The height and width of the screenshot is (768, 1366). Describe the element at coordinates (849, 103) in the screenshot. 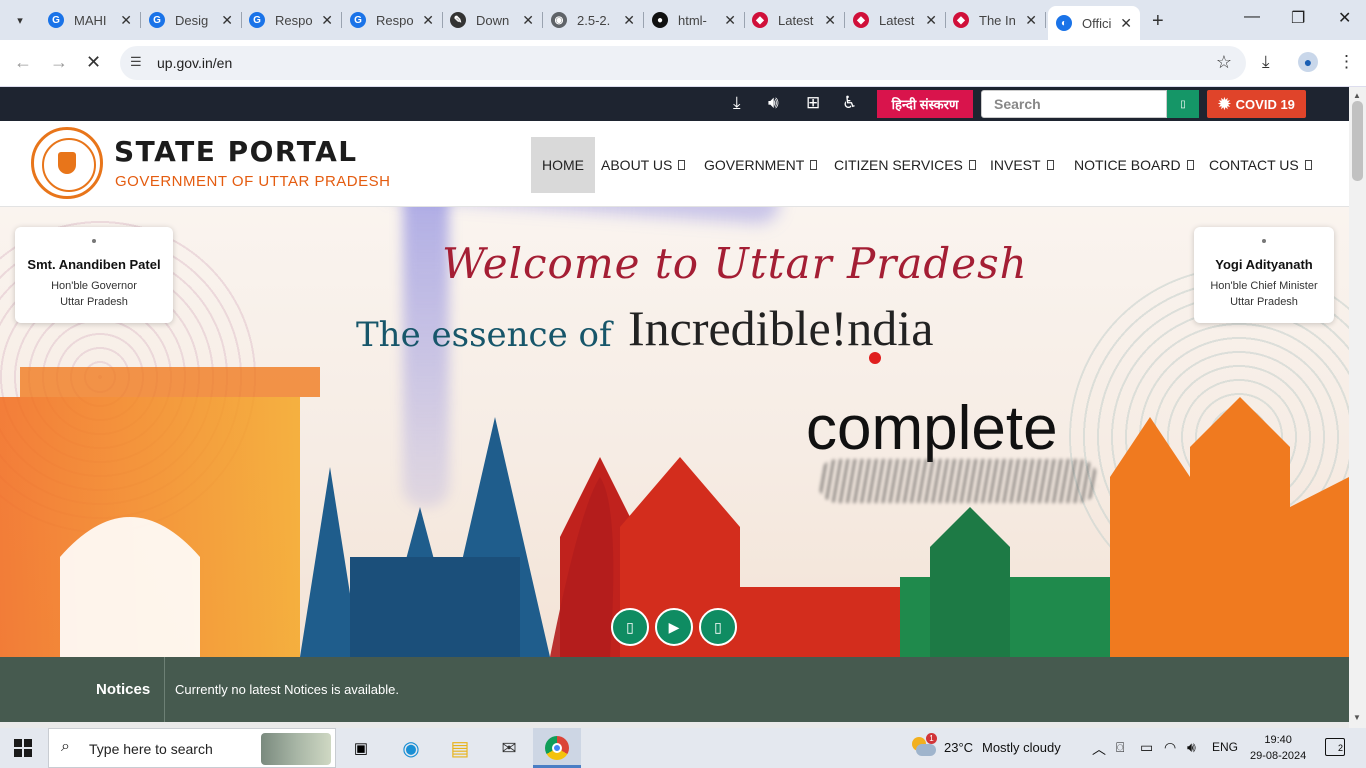

I see `accessibility-icon: ♿︎` at that location.